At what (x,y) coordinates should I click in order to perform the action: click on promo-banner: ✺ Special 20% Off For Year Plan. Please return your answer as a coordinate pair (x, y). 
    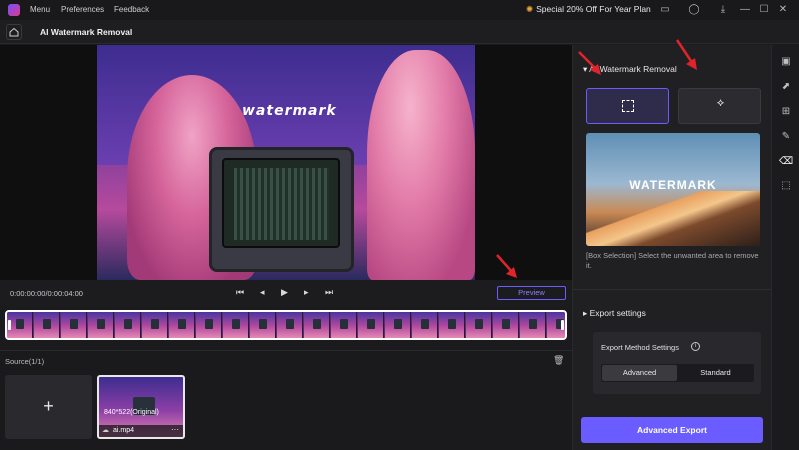
    Looking at the image, I should click on (588, 9).